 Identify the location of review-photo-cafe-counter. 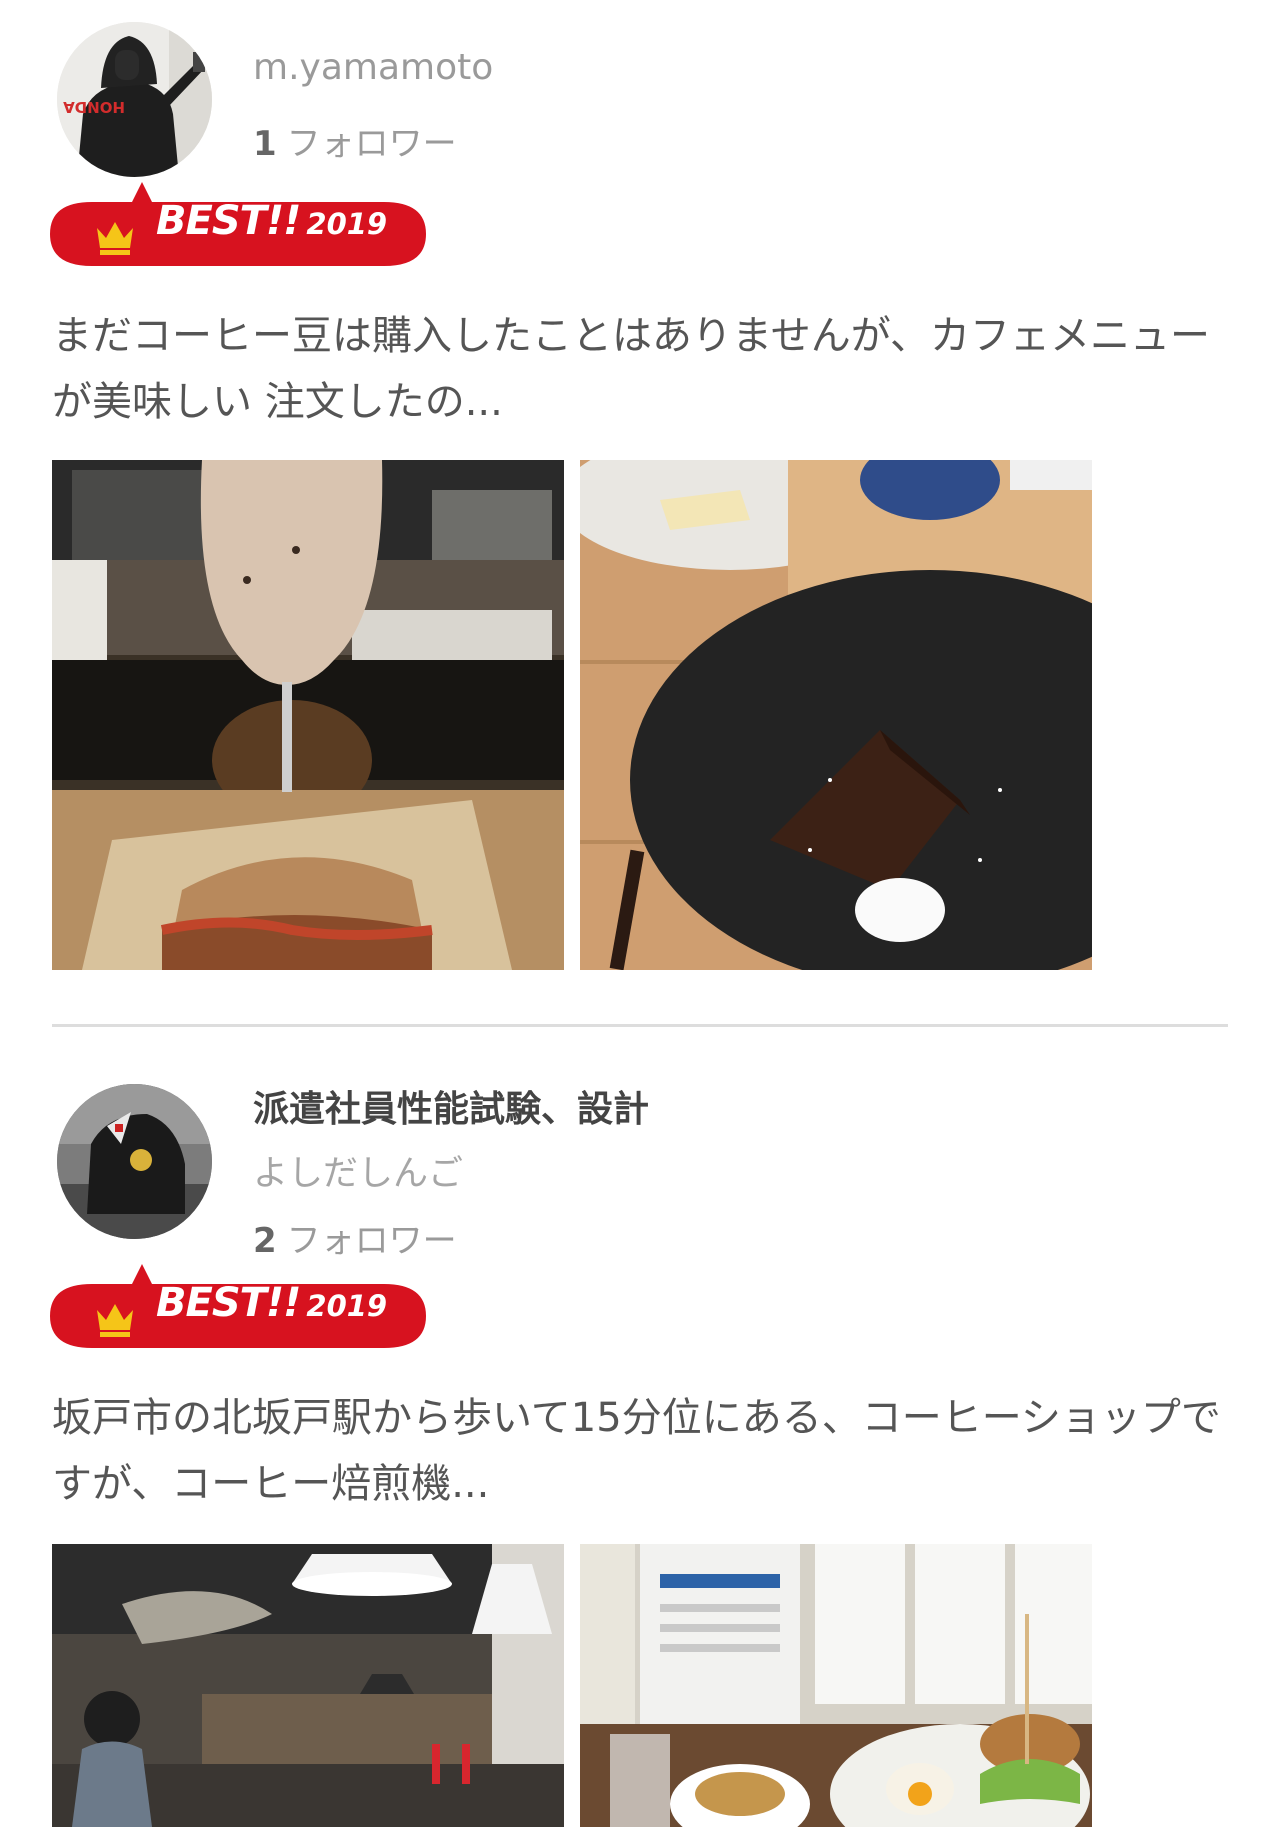
(308, 1685).